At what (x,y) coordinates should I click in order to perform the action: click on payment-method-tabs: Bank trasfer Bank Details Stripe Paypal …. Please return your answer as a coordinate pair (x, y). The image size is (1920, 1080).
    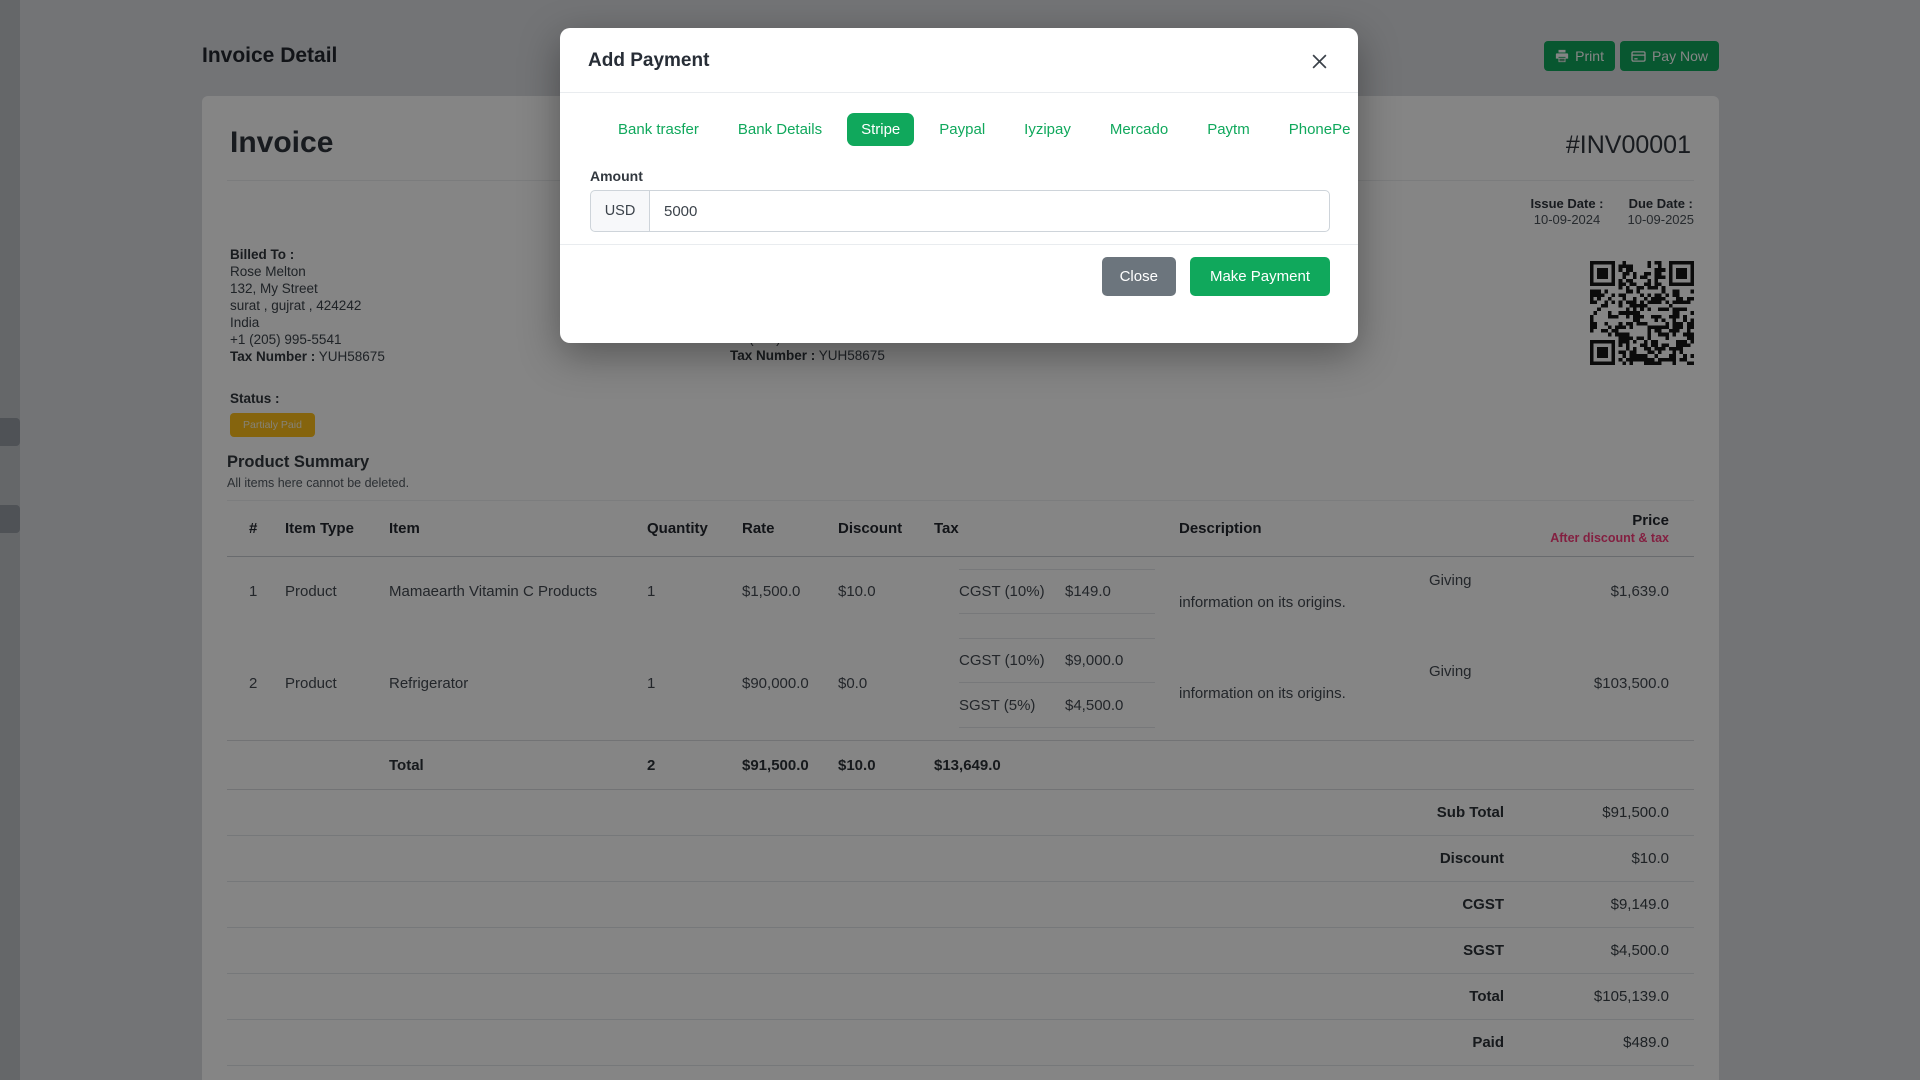
    Looking at the image, I should click on (977, 129).